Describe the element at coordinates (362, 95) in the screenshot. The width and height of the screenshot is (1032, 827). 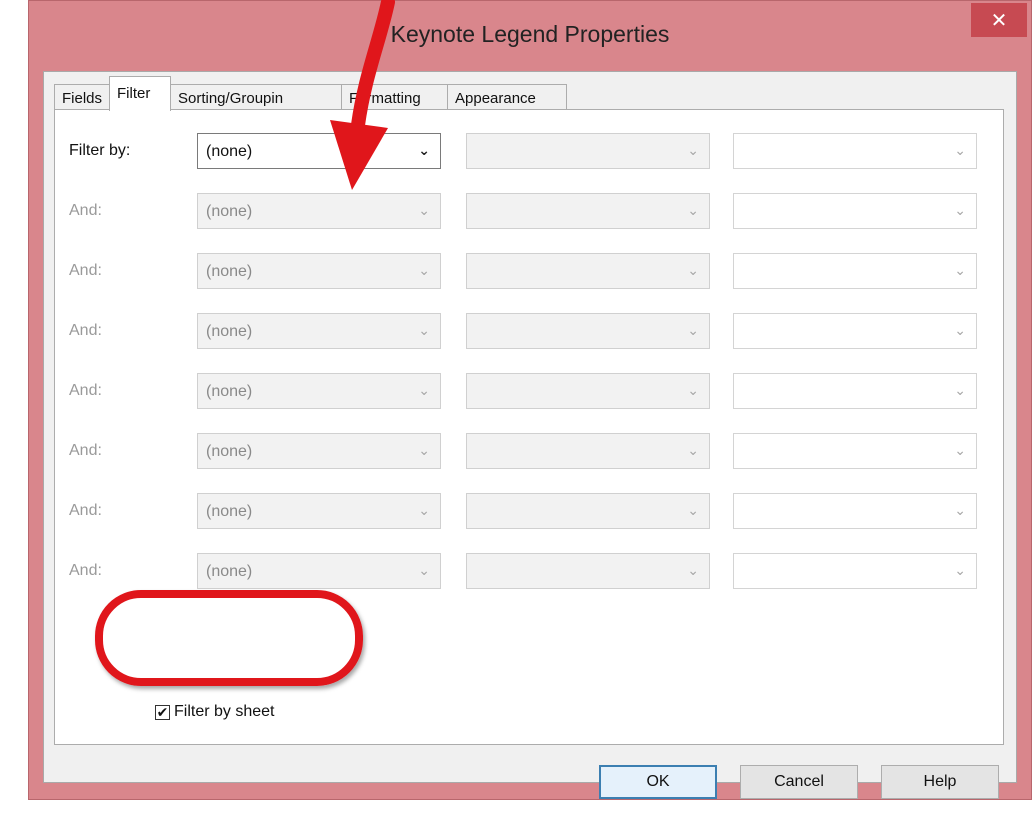
I see `annotation-arrow-icon` at that location.